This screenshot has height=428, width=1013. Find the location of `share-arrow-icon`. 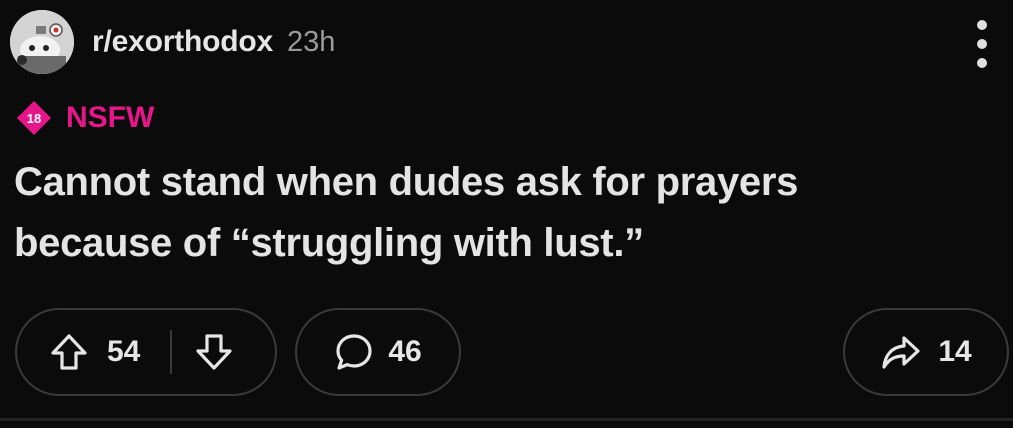

share-arrow-icon is located at coordinates (901, 352).